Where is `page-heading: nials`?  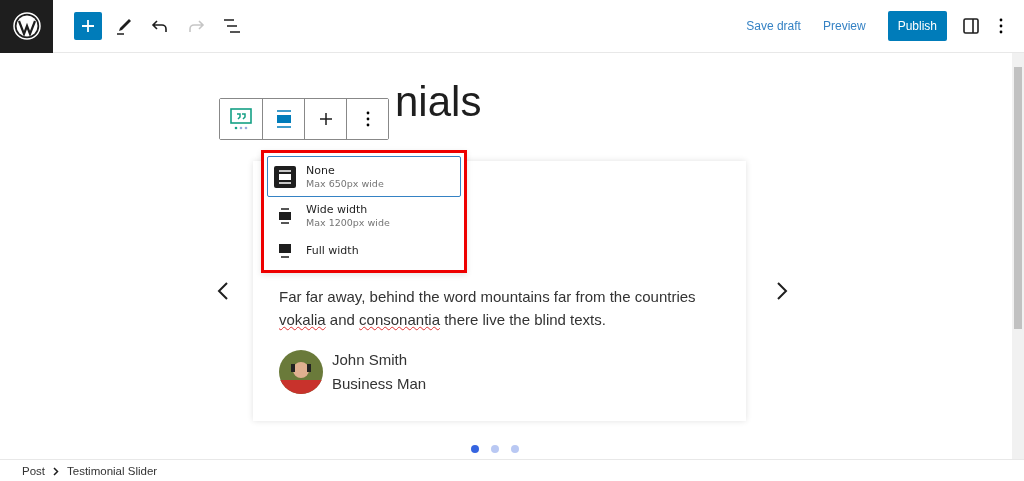 page-heading: nials is located at coordinates (438, 101).